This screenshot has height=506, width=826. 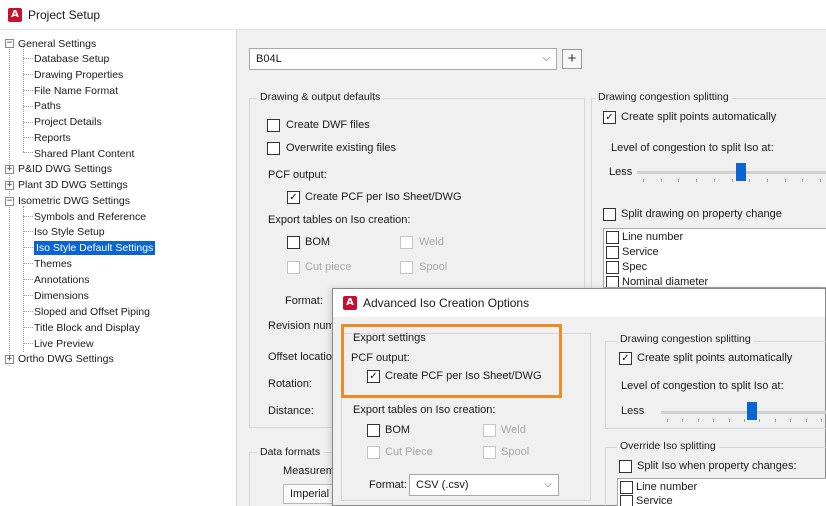 What do you see at coordinates (74, 201) in the screenshot?
I see `tree-item-isometric-dwg-settings: Isometric DWG Settings` at bounding box center [74, 201].